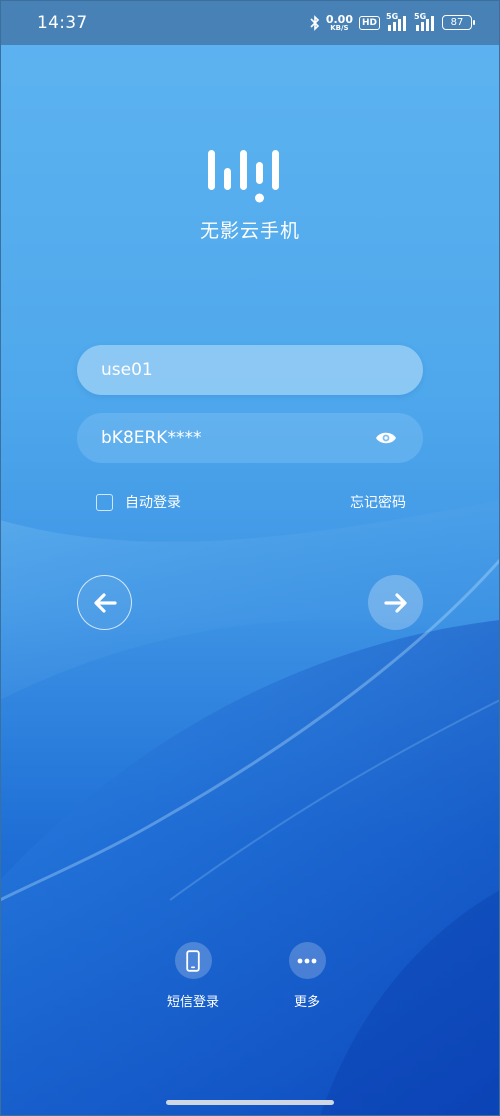 The height and width of the screenshot is (1116, 500). I want to click on sms-login-label: 短信登录, so click(192, 1002).